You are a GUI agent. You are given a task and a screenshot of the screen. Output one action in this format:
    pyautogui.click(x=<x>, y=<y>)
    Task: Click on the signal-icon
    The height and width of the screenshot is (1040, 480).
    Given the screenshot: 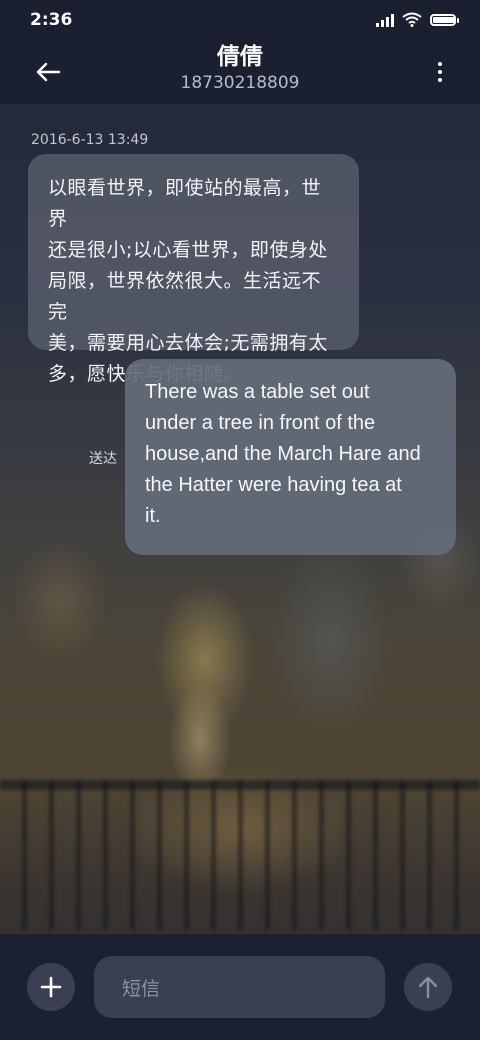 What is the action you would take?
    pyautogui.click(x=385, y=20)
    